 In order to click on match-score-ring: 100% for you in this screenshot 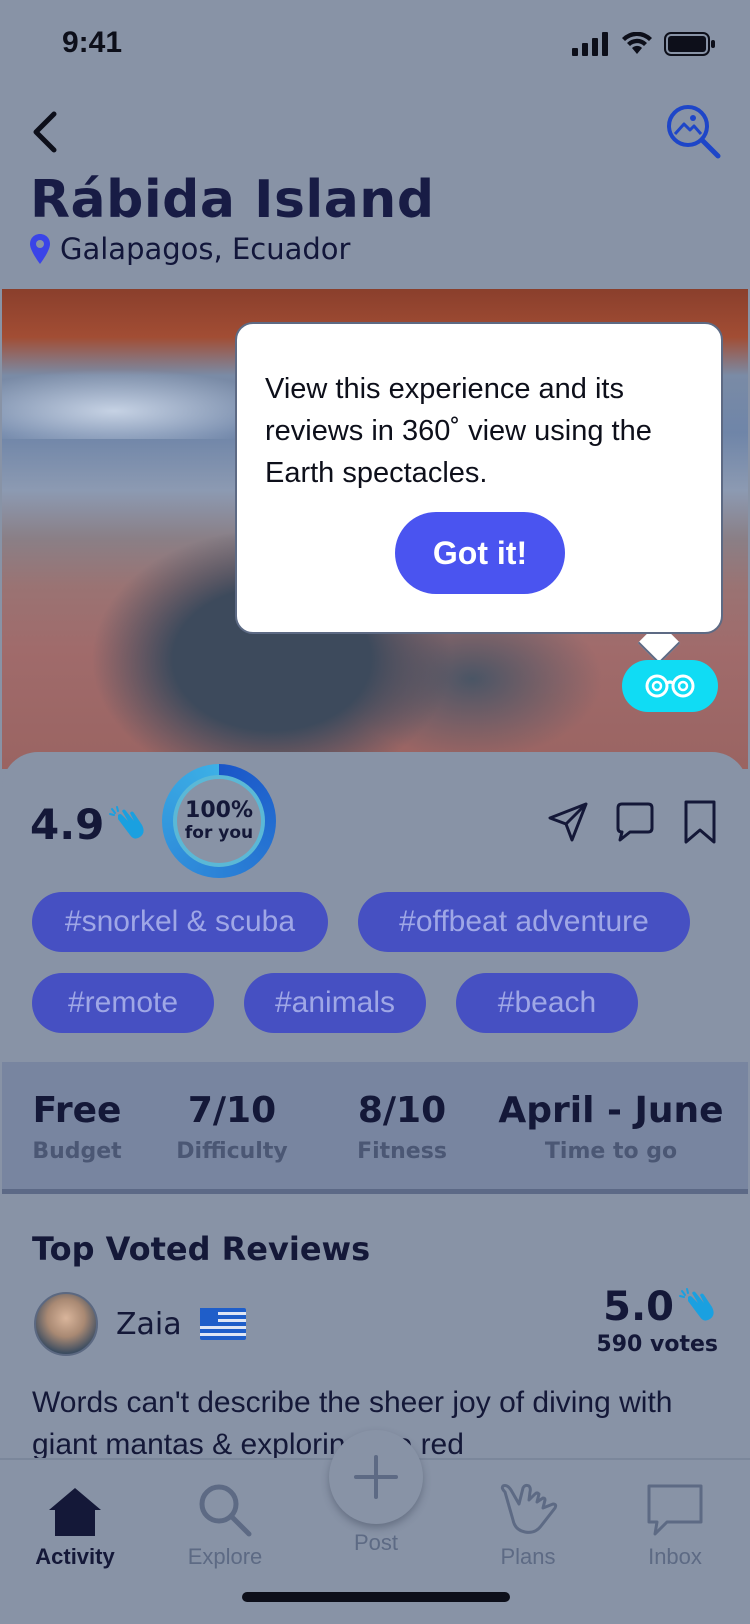, I will do `click(219, 821)`.